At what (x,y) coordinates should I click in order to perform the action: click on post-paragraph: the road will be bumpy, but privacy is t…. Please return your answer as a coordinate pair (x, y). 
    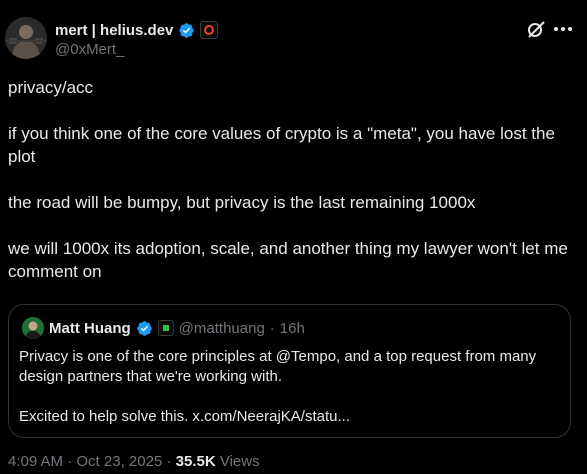
    Looking at the image, I should click on (242, 202).